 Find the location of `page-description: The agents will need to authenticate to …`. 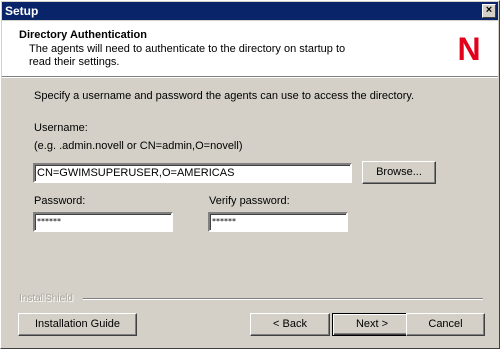

page-description: The agents will need to authenticate to … is located at coordinates (187, 55).